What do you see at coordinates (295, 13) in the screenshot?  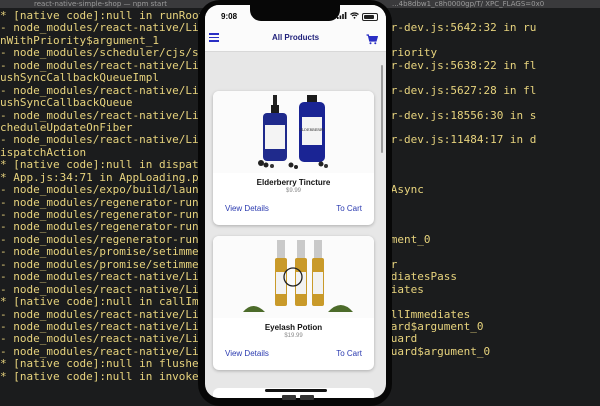 I see `phone-notch` at bounding box center [295, 13].